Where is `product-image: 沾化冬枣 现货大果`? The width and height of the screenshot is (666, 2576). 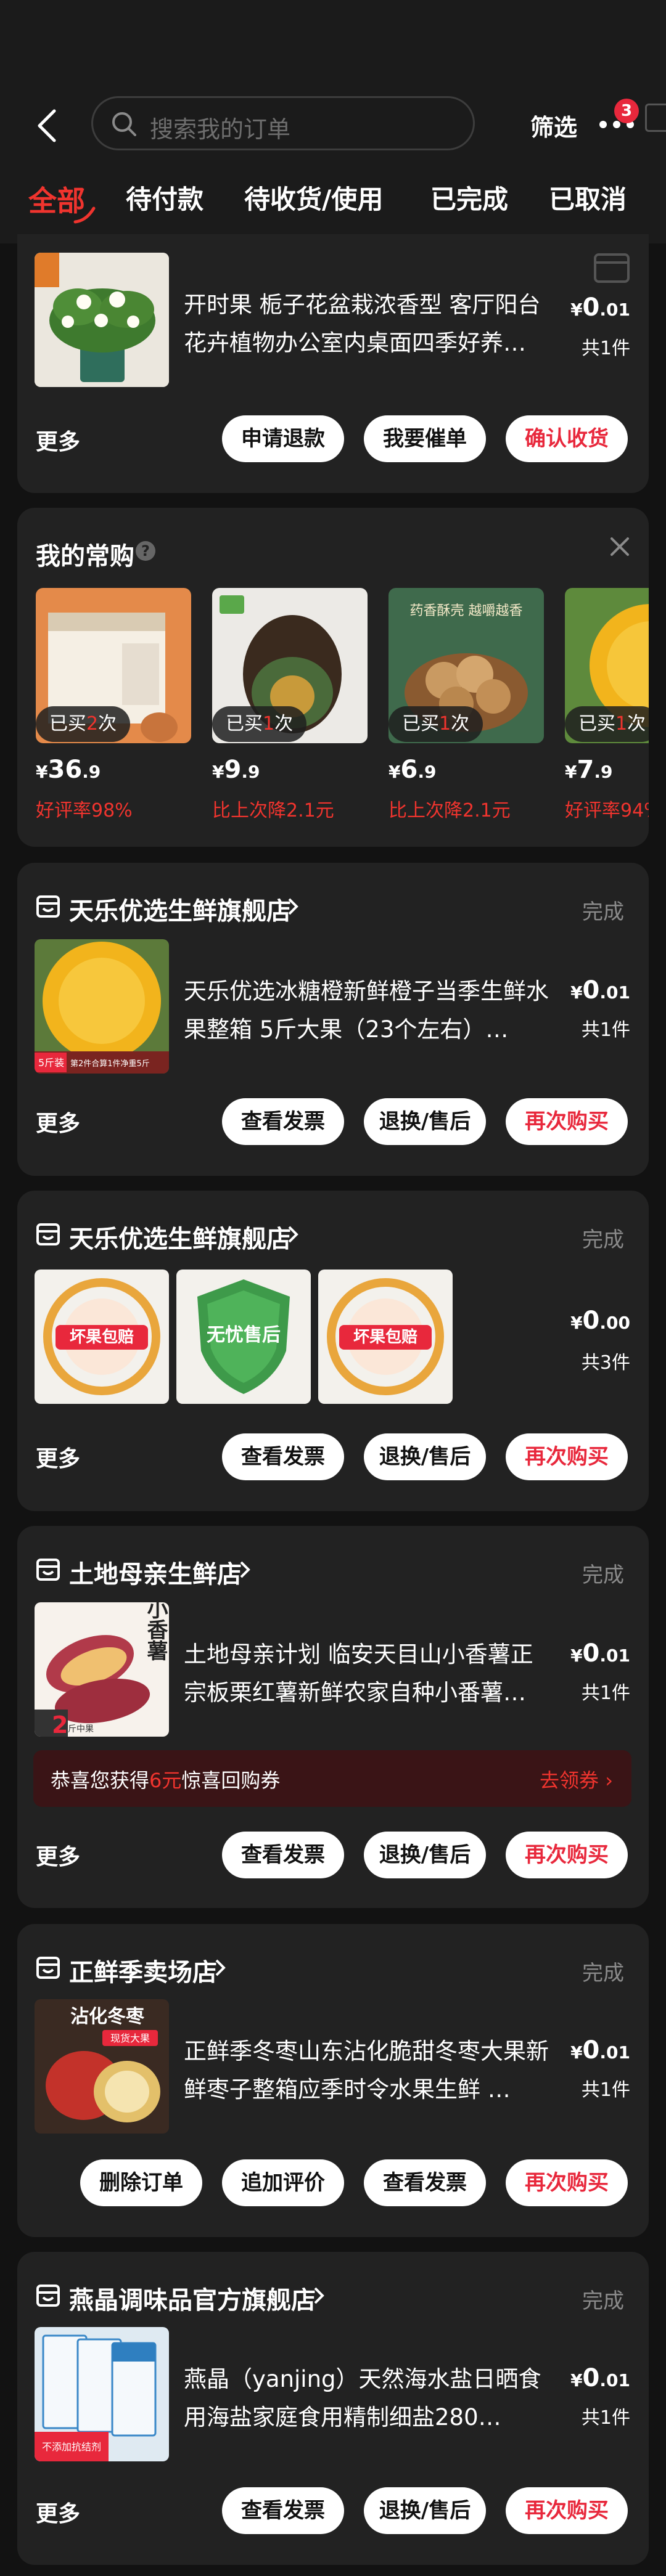 product-image: 沾化冬枣 现货大果 is located at coordinates (102, 2066).